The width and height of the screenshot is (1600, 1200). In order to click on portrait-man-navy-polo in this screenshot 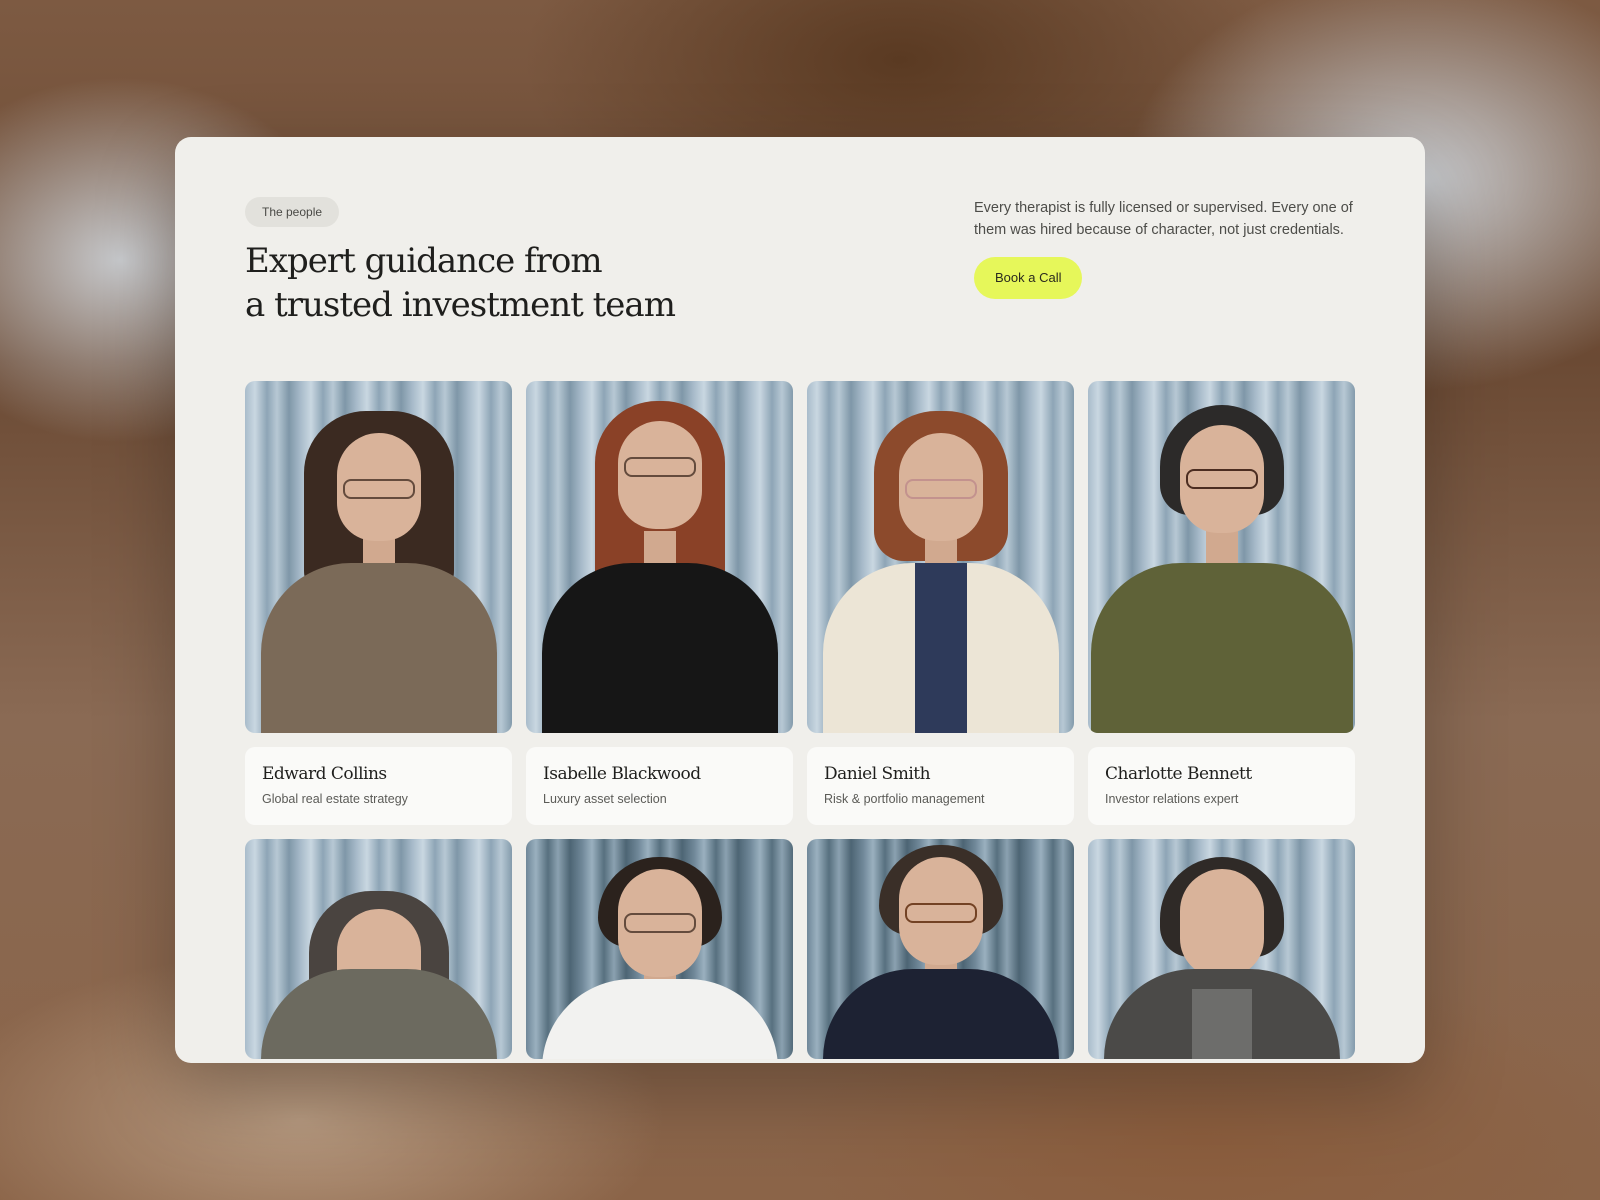, I will do `click(940, 949)`.